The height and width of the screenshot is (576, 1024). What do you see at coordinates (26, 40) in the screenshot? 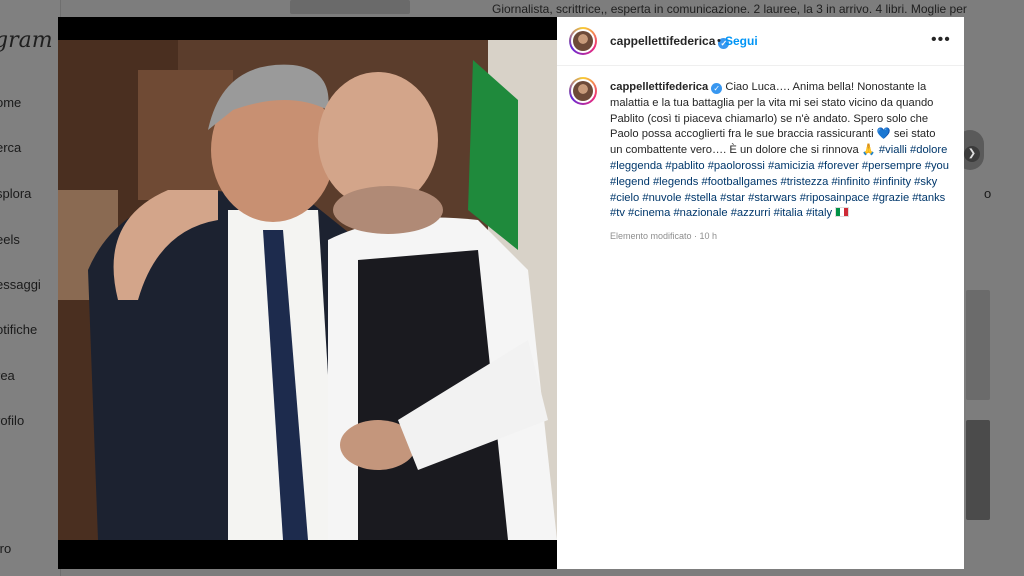
I see `instagram-logo: gram` at bounding box center [26, 40].